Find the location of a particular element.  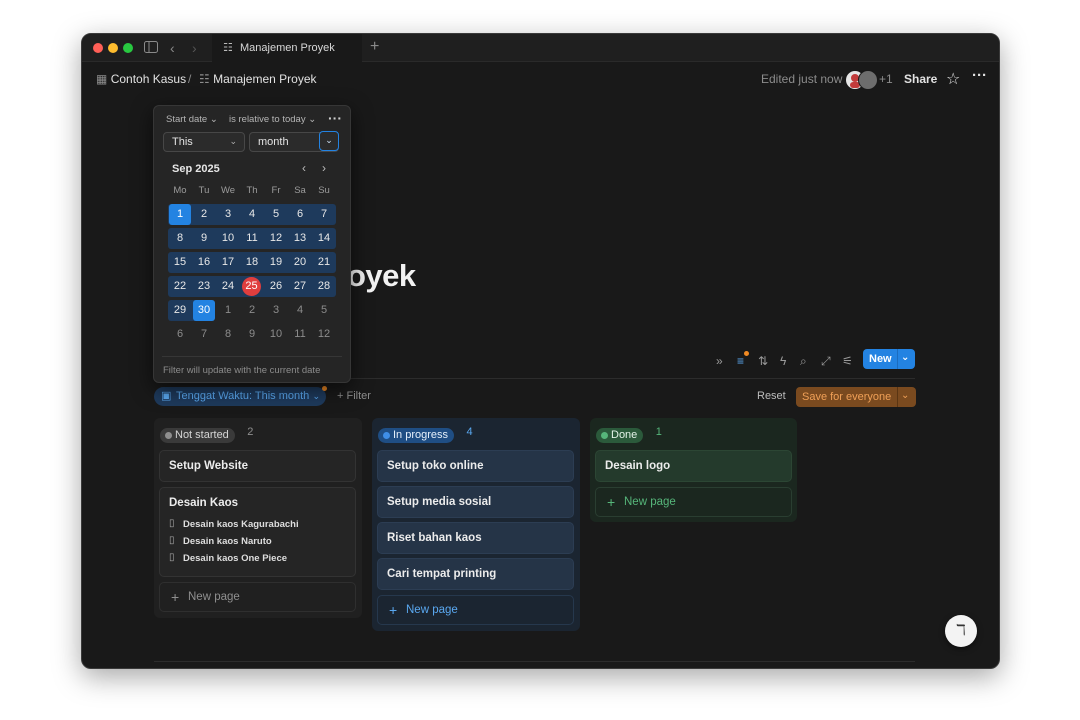

maximize-window-button is located at coordinates (128, 48).